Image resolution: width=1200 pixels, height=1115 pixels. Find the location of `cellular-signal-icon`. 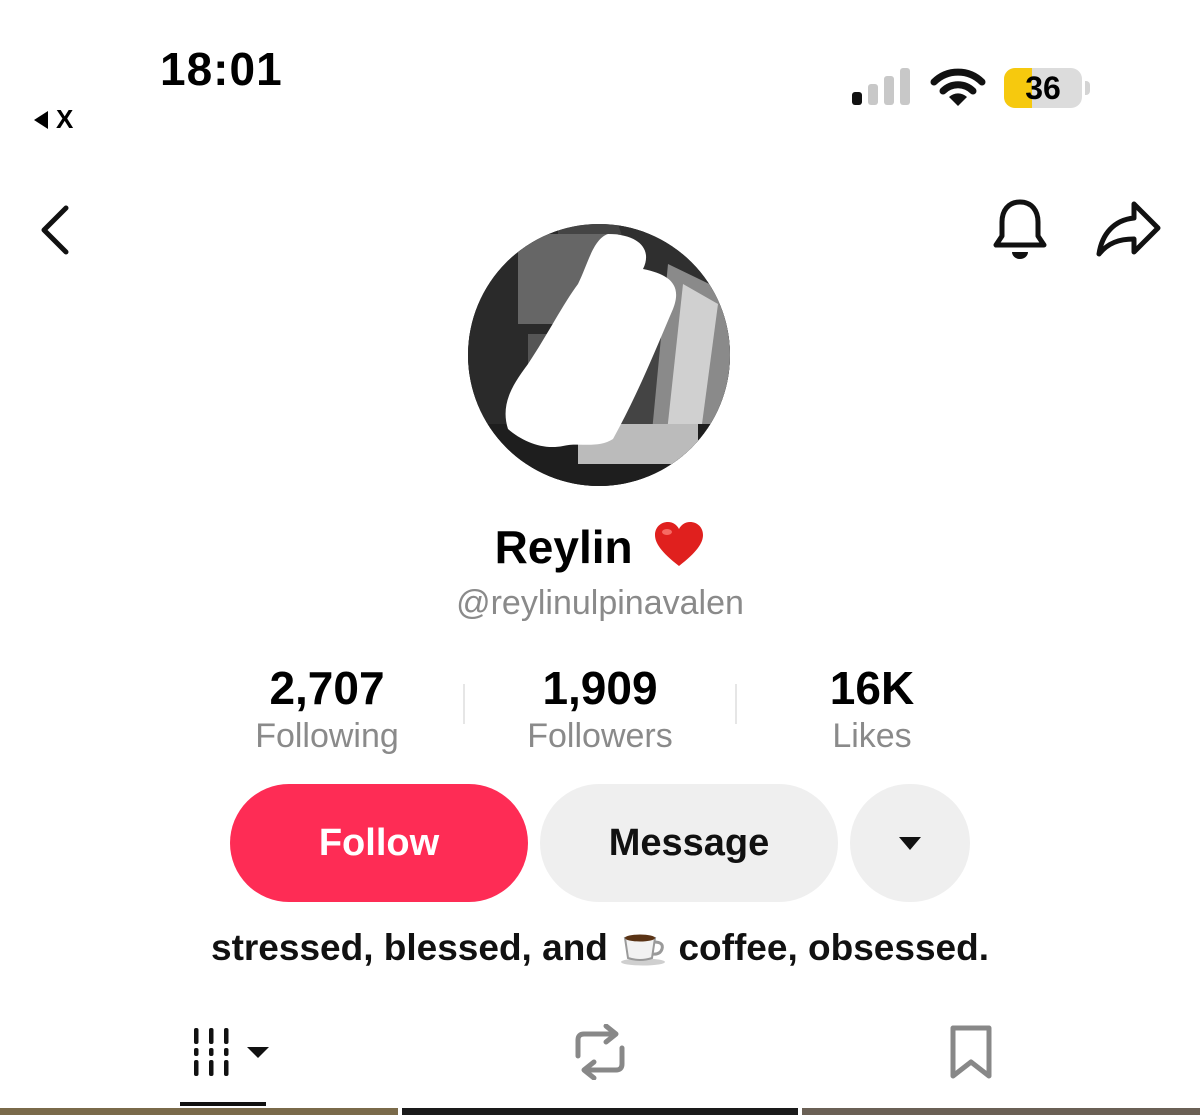

cellular-signal-icon is located at coordinates (881, 86).